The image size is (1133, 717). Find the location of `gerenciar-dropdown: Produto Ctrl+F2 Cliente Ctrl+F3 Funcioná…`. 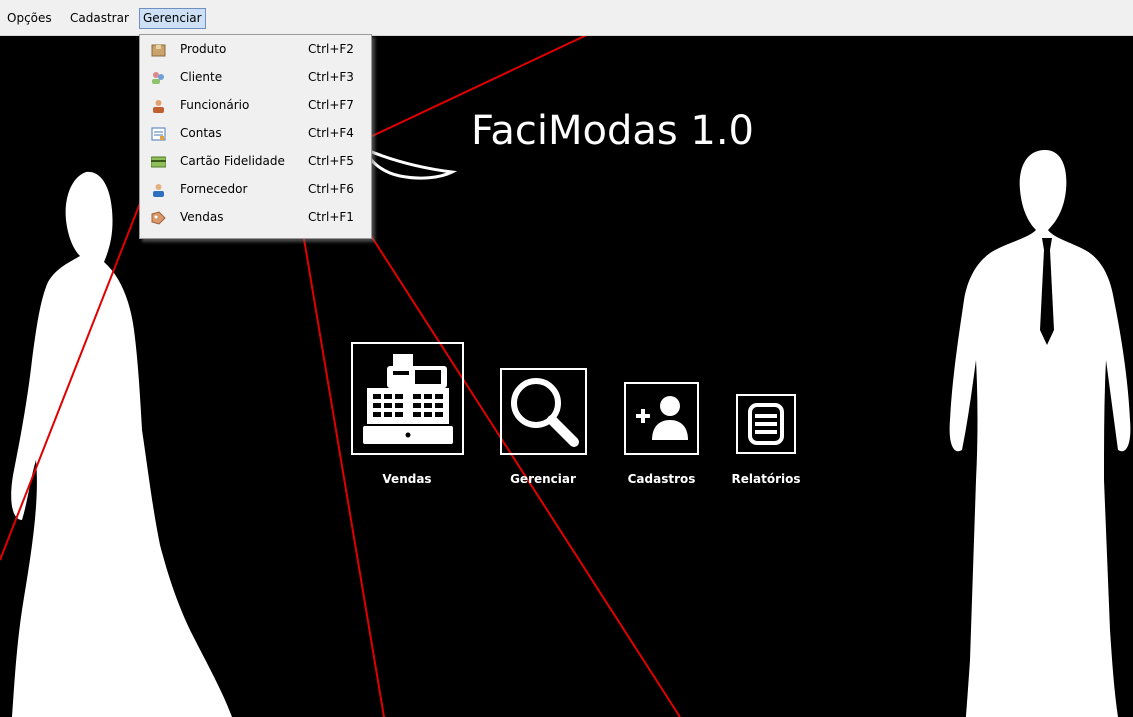

gerenciar-dropdown: Produto Ctrl+F2 Cliente Ctrl+F3 Funcioná… is located at coordinates (255, 136).